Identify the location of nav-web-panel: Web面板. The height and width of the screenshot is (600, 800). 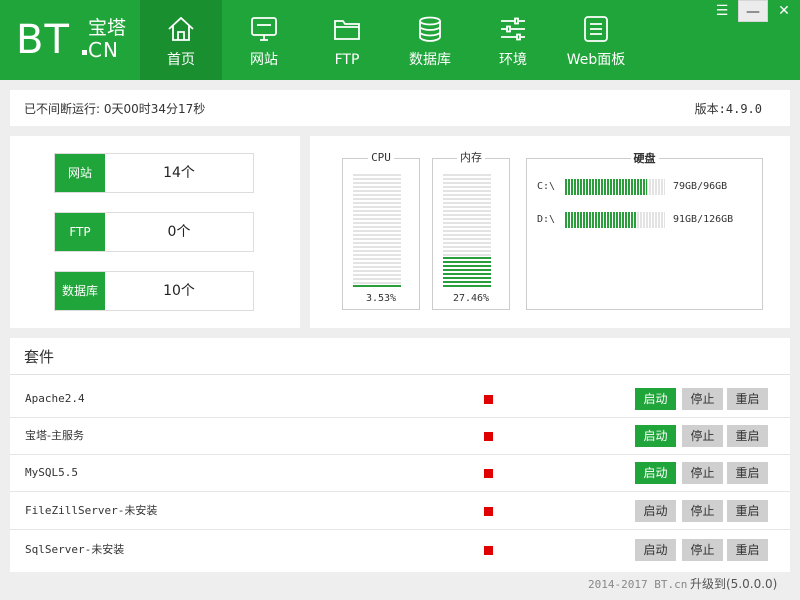
(596, 40).